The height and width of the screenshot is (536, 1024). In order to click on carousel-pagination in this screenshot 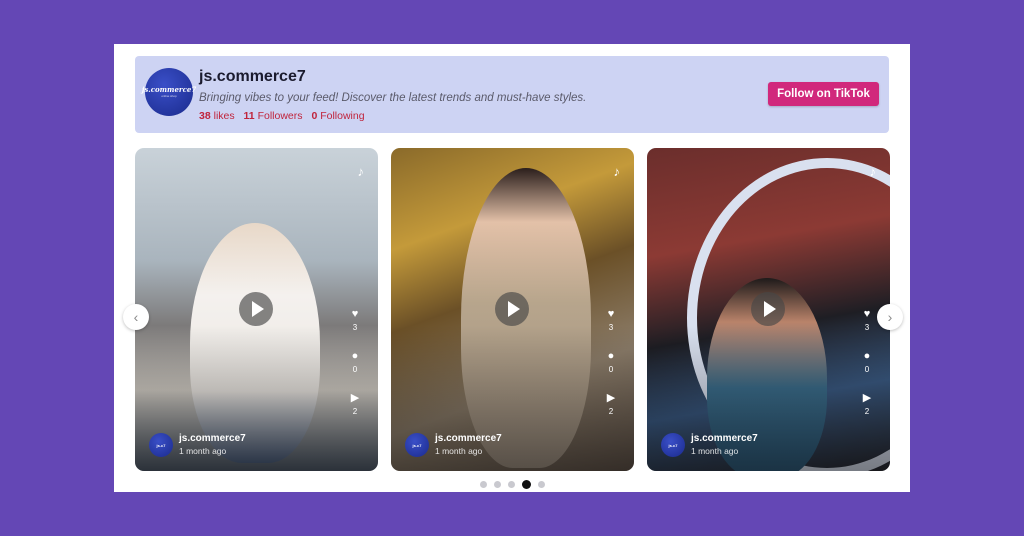, I will do `click(512, 484)`.